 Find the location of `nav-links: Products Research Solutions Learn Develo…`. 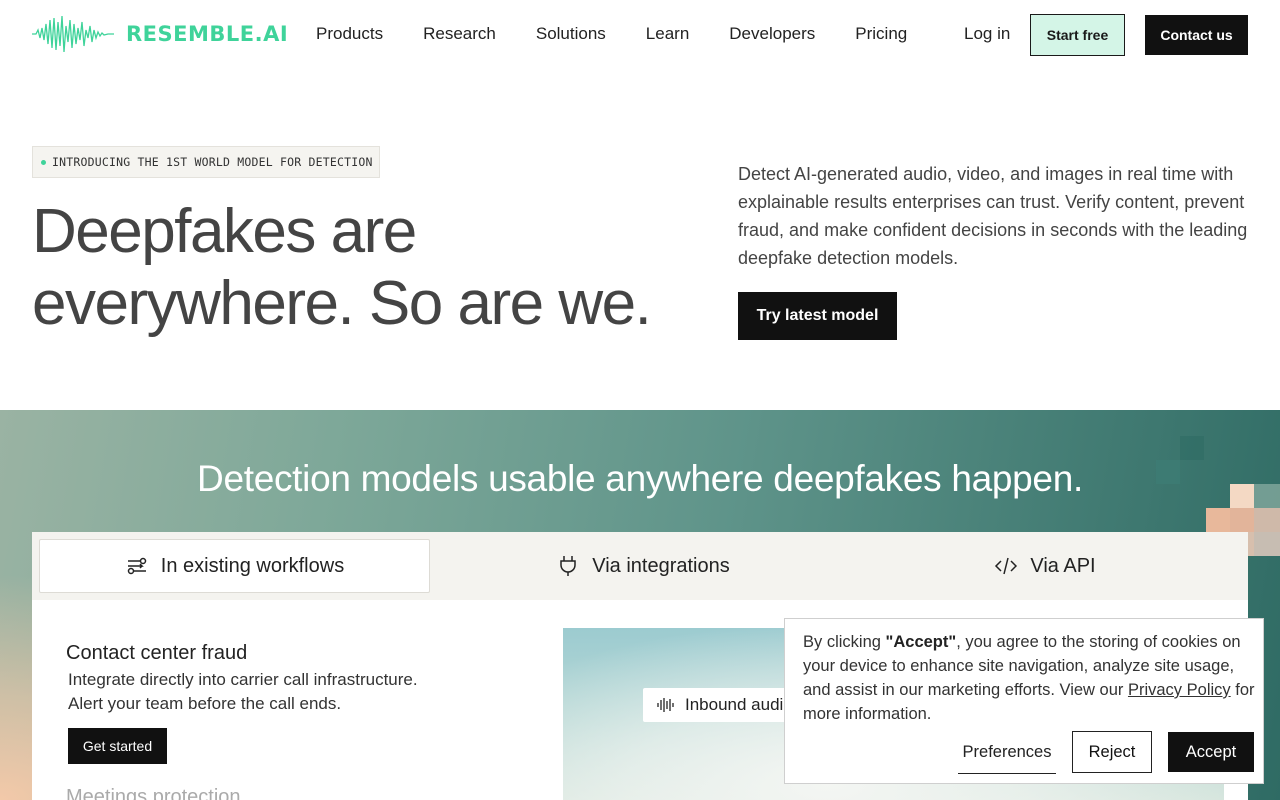

nav-links: Products Research Solutions Learn Develo… is located at coordinates (631, 34).